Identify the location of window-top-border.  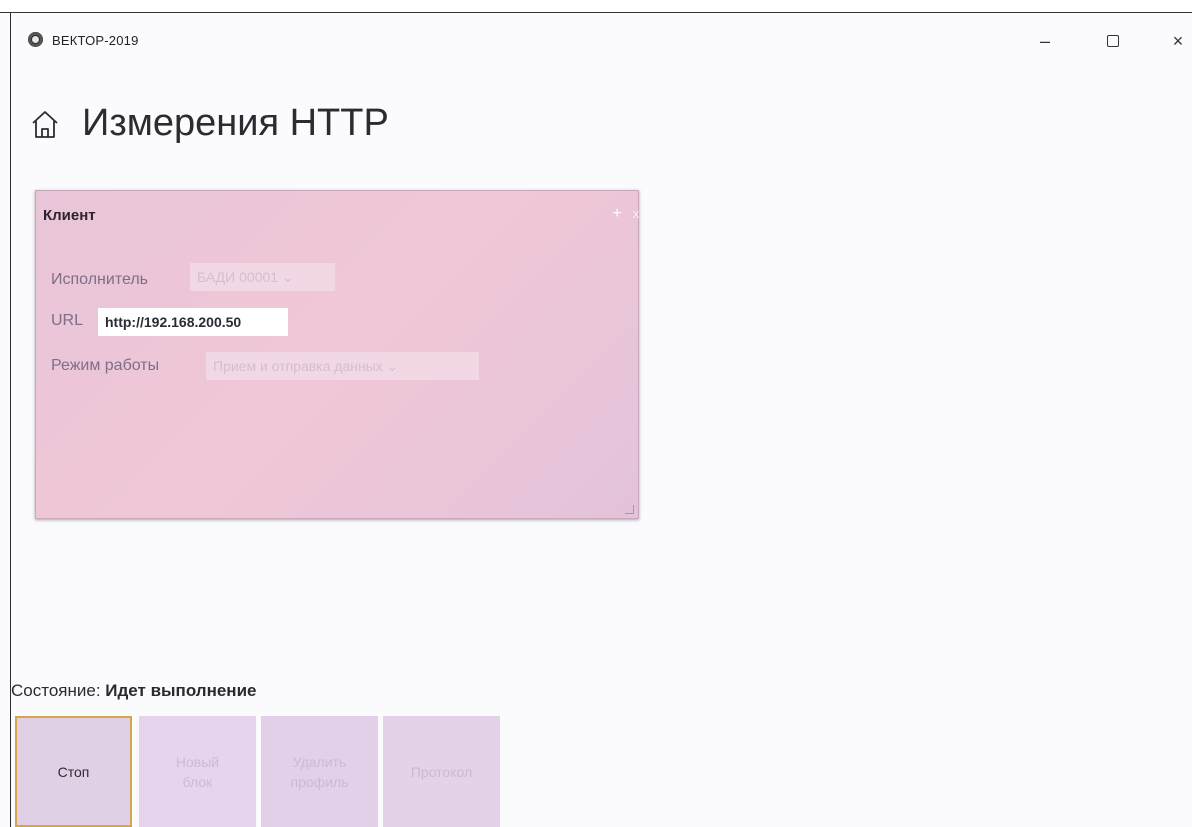
(596, 6).